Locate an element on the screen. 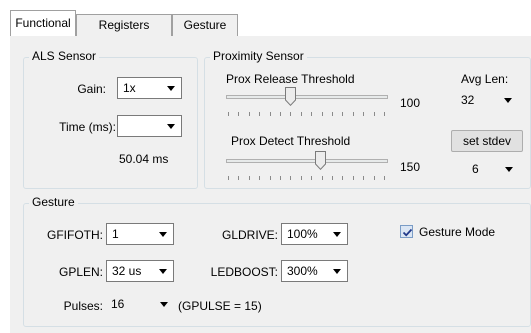 The width and height of the screenshot is (531, 333). gfifoth-value: 1 is located at coordinates (115, 234).